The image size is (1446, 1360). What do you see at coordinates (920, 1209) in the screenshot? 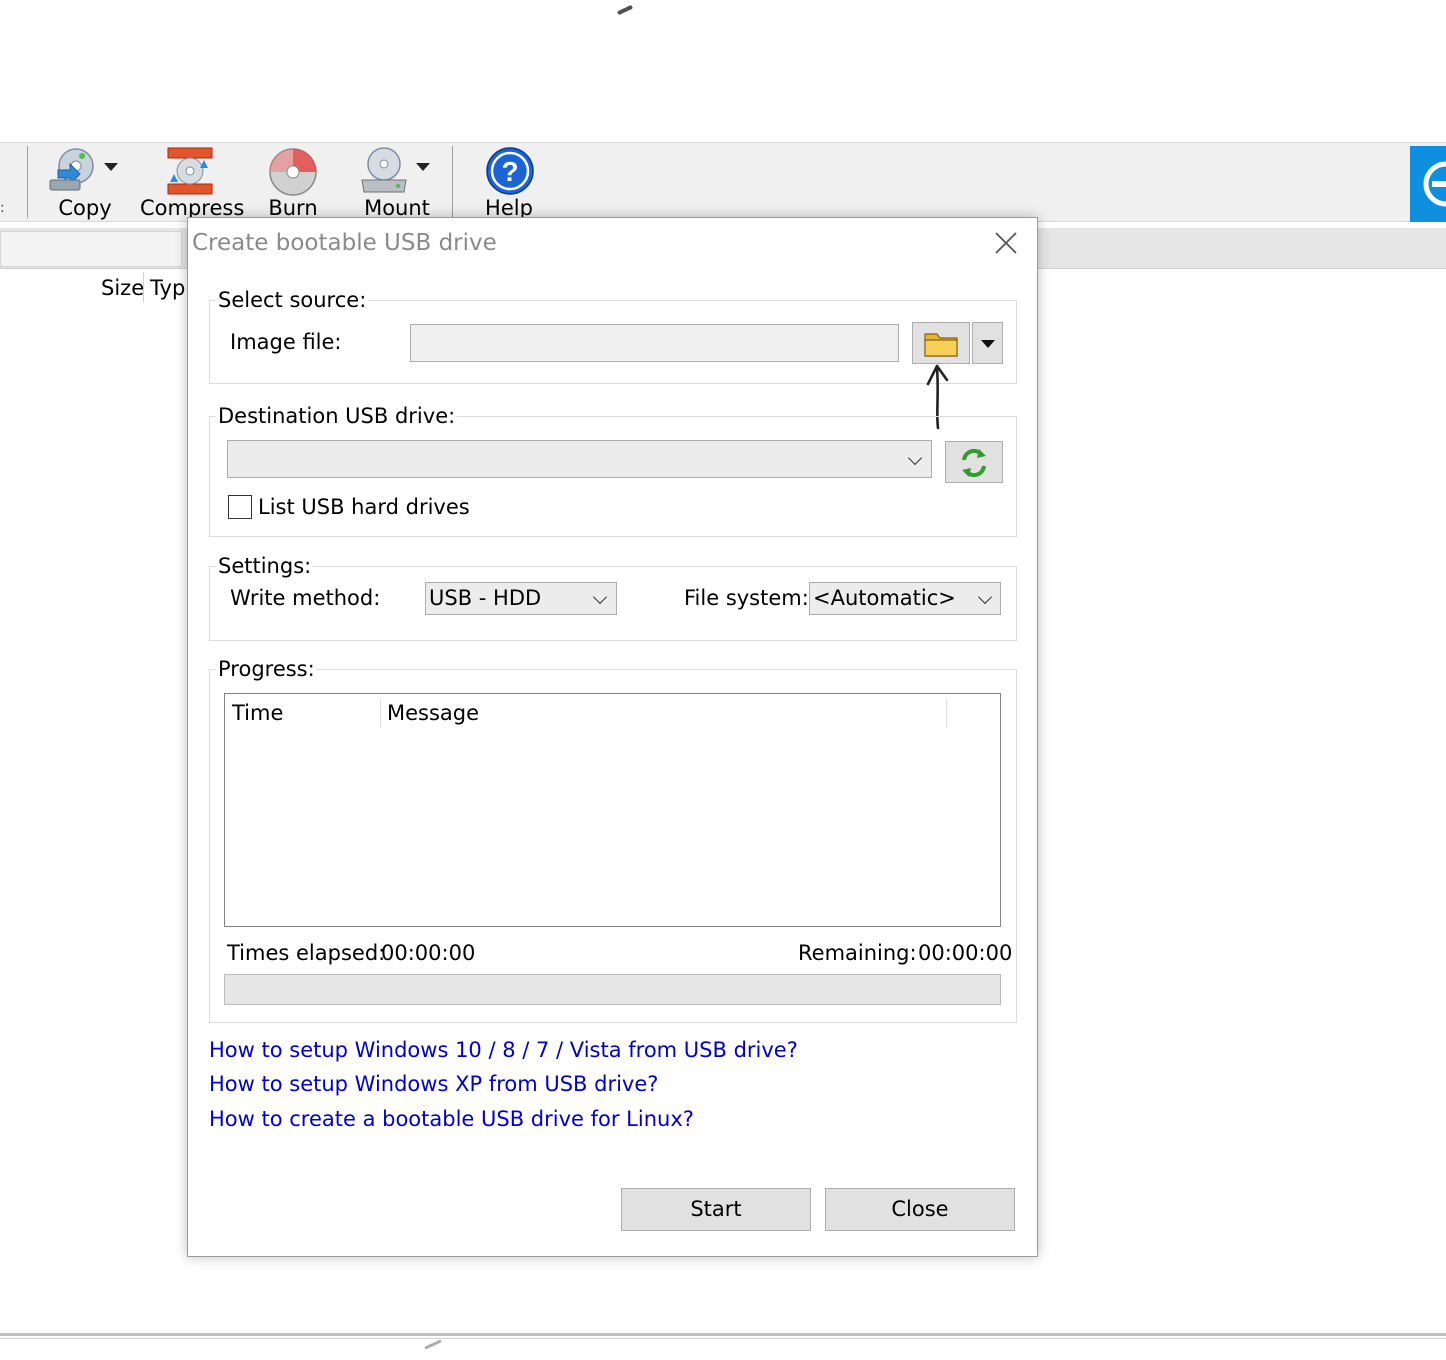
I see `close-button: Close` at bounding box center [920, 1209].